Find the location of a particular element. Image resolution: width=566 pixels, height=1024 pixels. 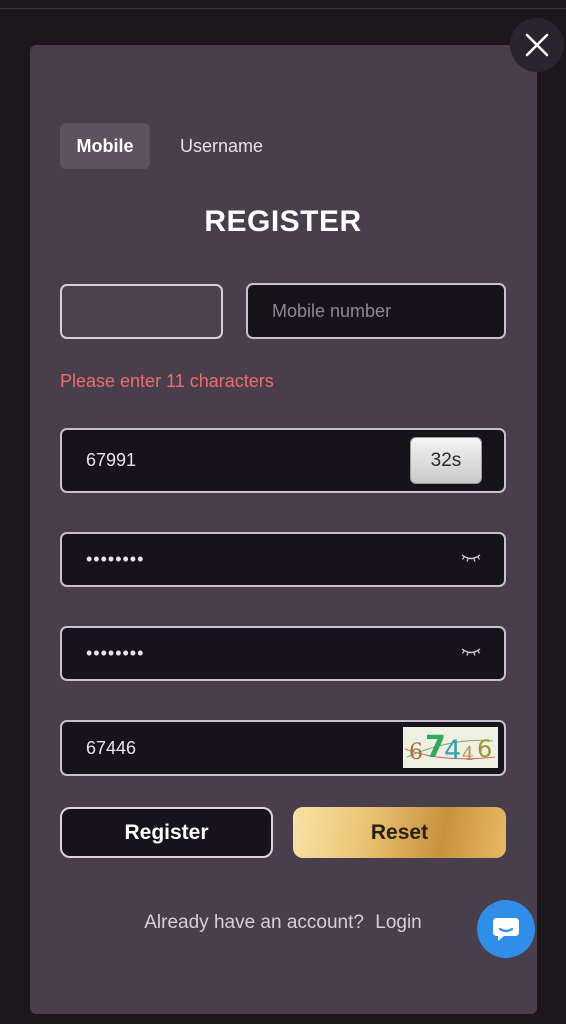

verification-code-value: 67991 is located at coordinates (111, 460).